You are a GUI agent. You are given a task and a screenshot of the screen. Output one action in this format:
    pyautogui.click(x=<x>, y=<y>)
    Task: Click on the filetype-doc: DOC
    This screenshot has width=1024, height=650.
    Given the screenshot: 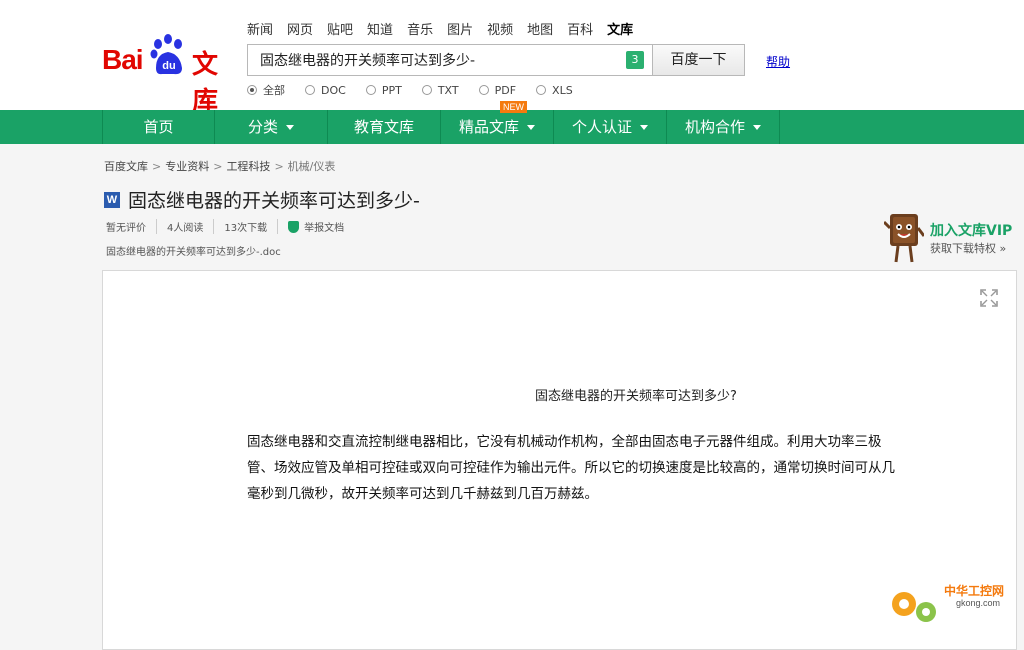 What is the action you would take?
    pyautogui.click(x=325, y=90)
    